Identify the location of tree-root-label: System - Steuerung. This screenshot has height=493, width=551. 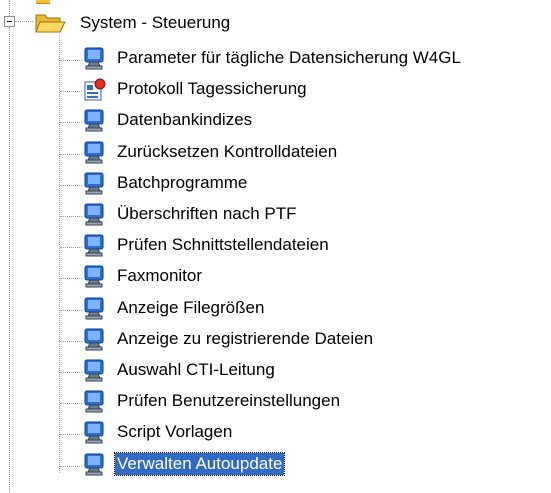
(155, 23).